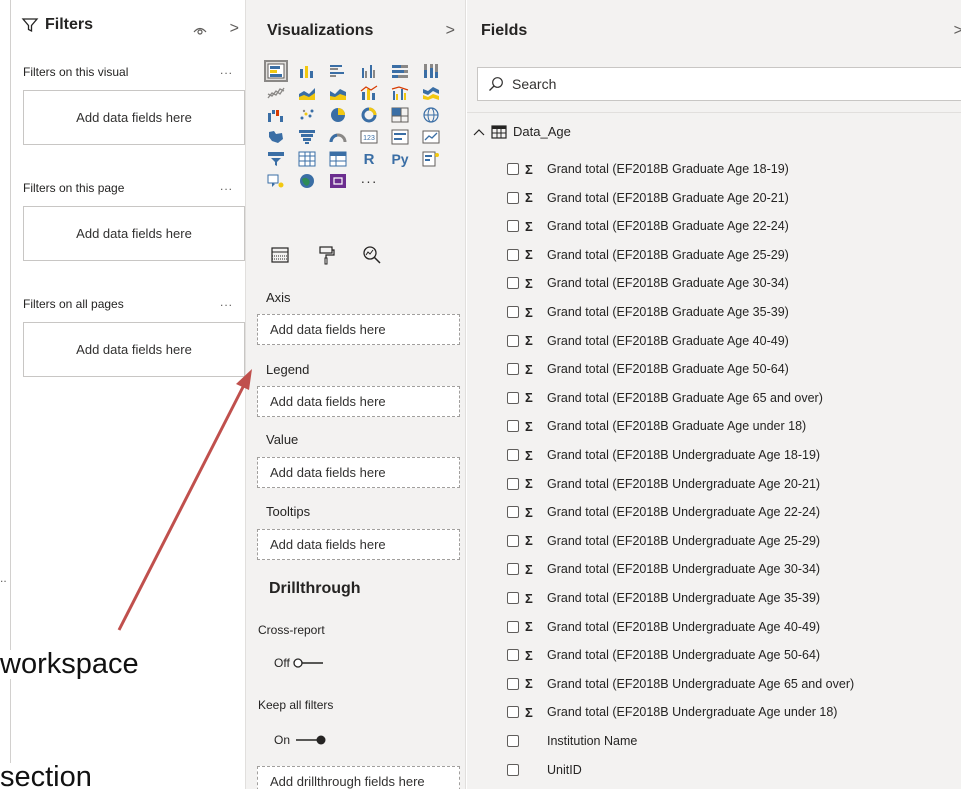  What do you see at coordinates (338, 159) in the screenshot?
I see `matrix-icon` at bounding box center [338, 159].